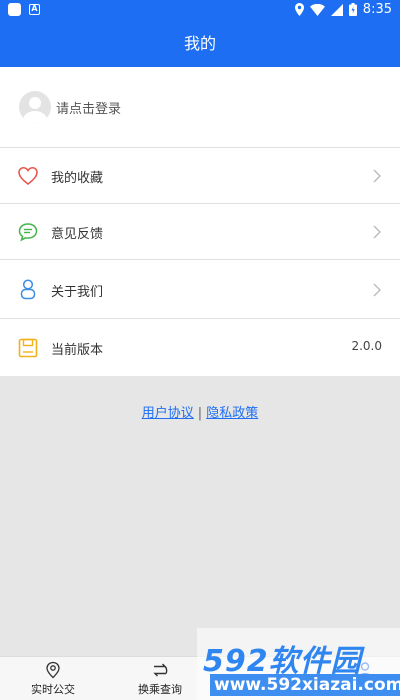 The image size is (400, 700). I want to click on status-bar: A 8:35, so click(200, 10).